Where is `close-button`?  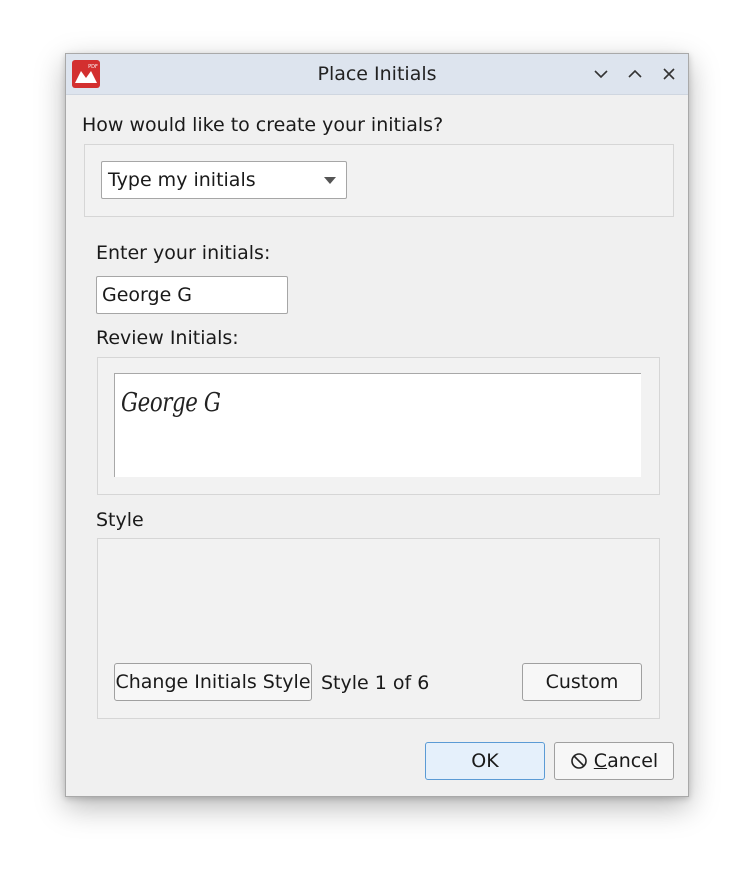
close-button is located at coordinates (669, 74).